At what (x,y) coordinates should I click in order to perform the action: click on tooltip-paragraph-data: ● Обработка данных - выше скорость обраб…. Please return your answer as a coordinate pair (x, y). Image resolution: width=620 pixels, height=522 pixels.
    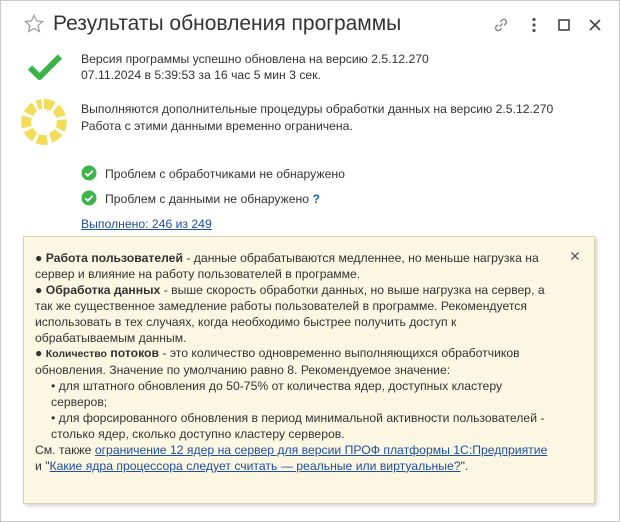
    Looking at the image, I should click on (290, 313).